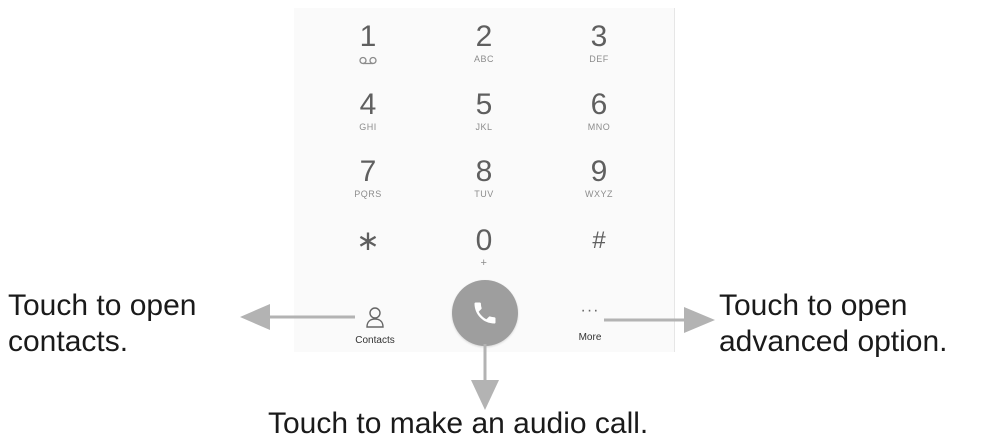  I want to click on call-callout-text: Touch to make an audio call., so click(458, 423).